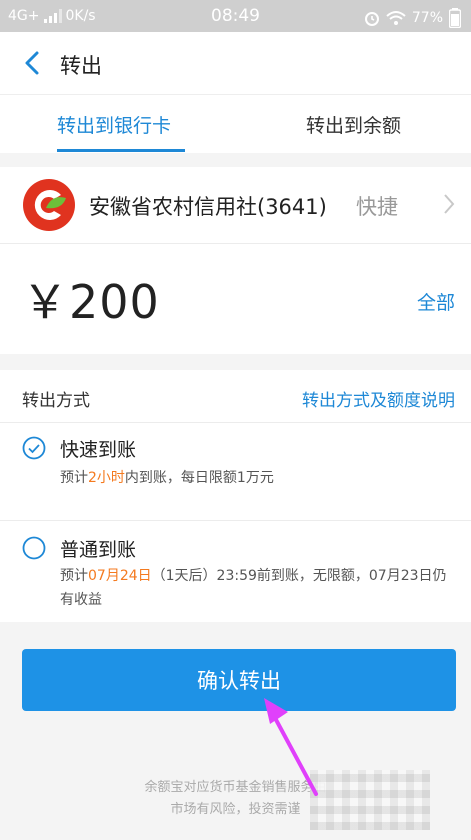 The image size is (471, 840). Describe the element at coordinates (49, 205) in the screenshot. I see `bank-logo-icon` at that location.